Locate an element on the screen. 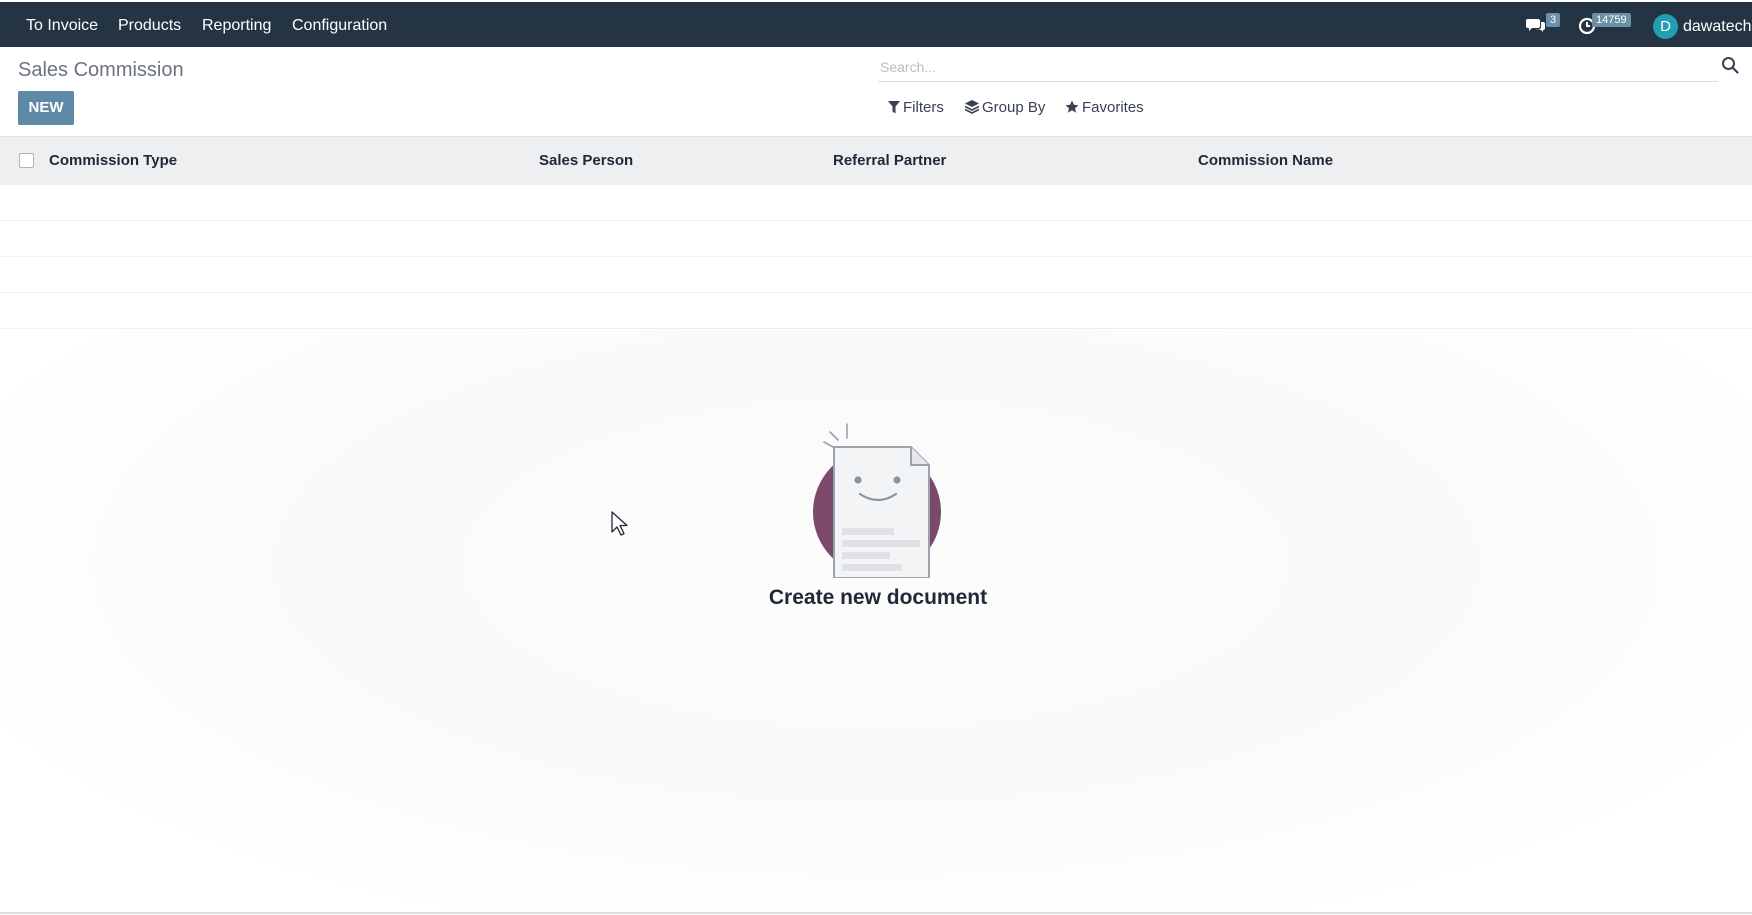 Image resolution: width=1752 pixels, height=915 pixels. new-button: NEW is located at coordinates (46, 108).